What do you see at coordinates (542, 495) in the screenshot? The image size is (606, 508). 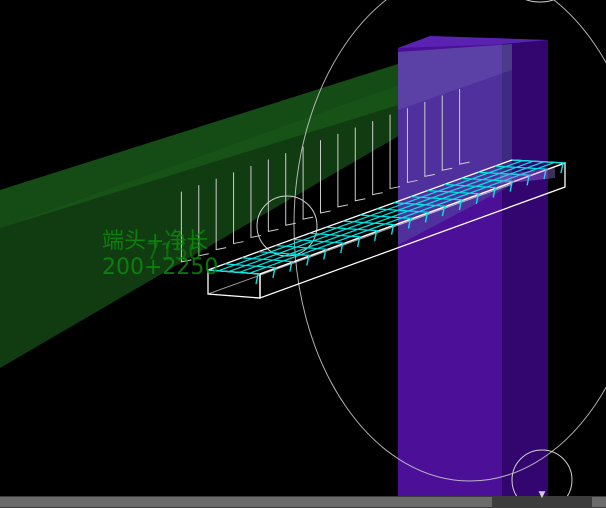 I see `chevron-down-icon: ▼` at bounding box center [542, 495].